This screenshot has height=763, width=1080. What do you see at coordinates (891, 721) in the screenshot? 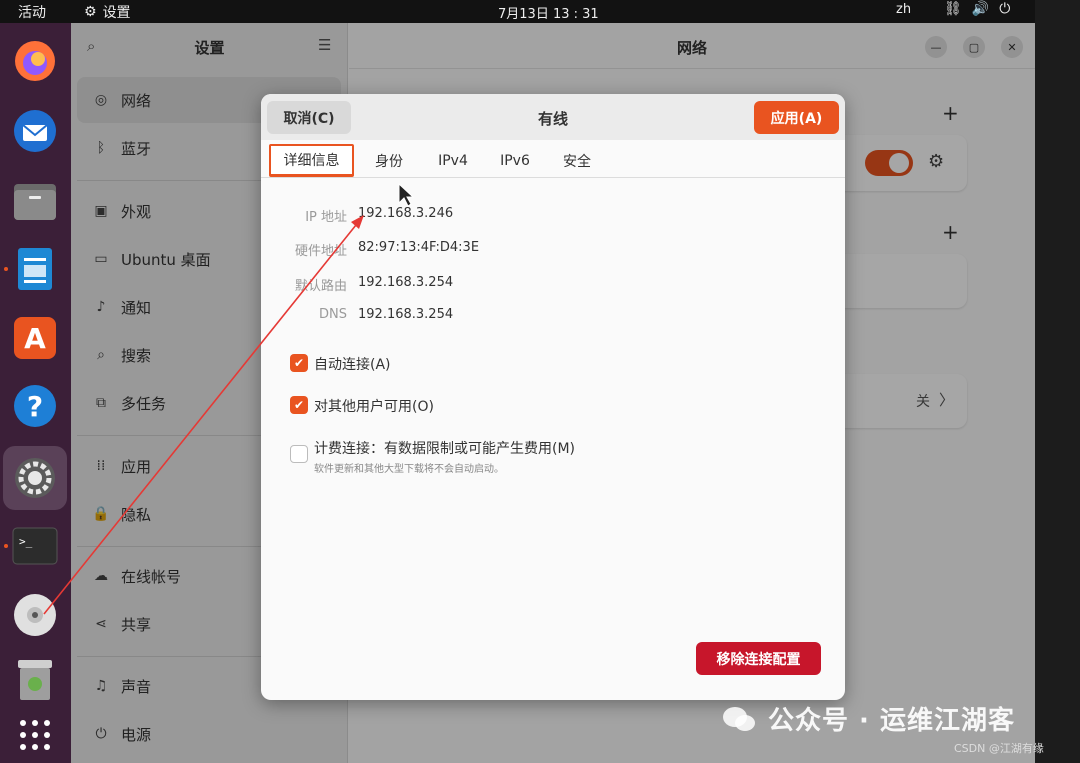
I see `watermark-text: 公众号 · 运维江湖客` at bounding box center [891, 721].